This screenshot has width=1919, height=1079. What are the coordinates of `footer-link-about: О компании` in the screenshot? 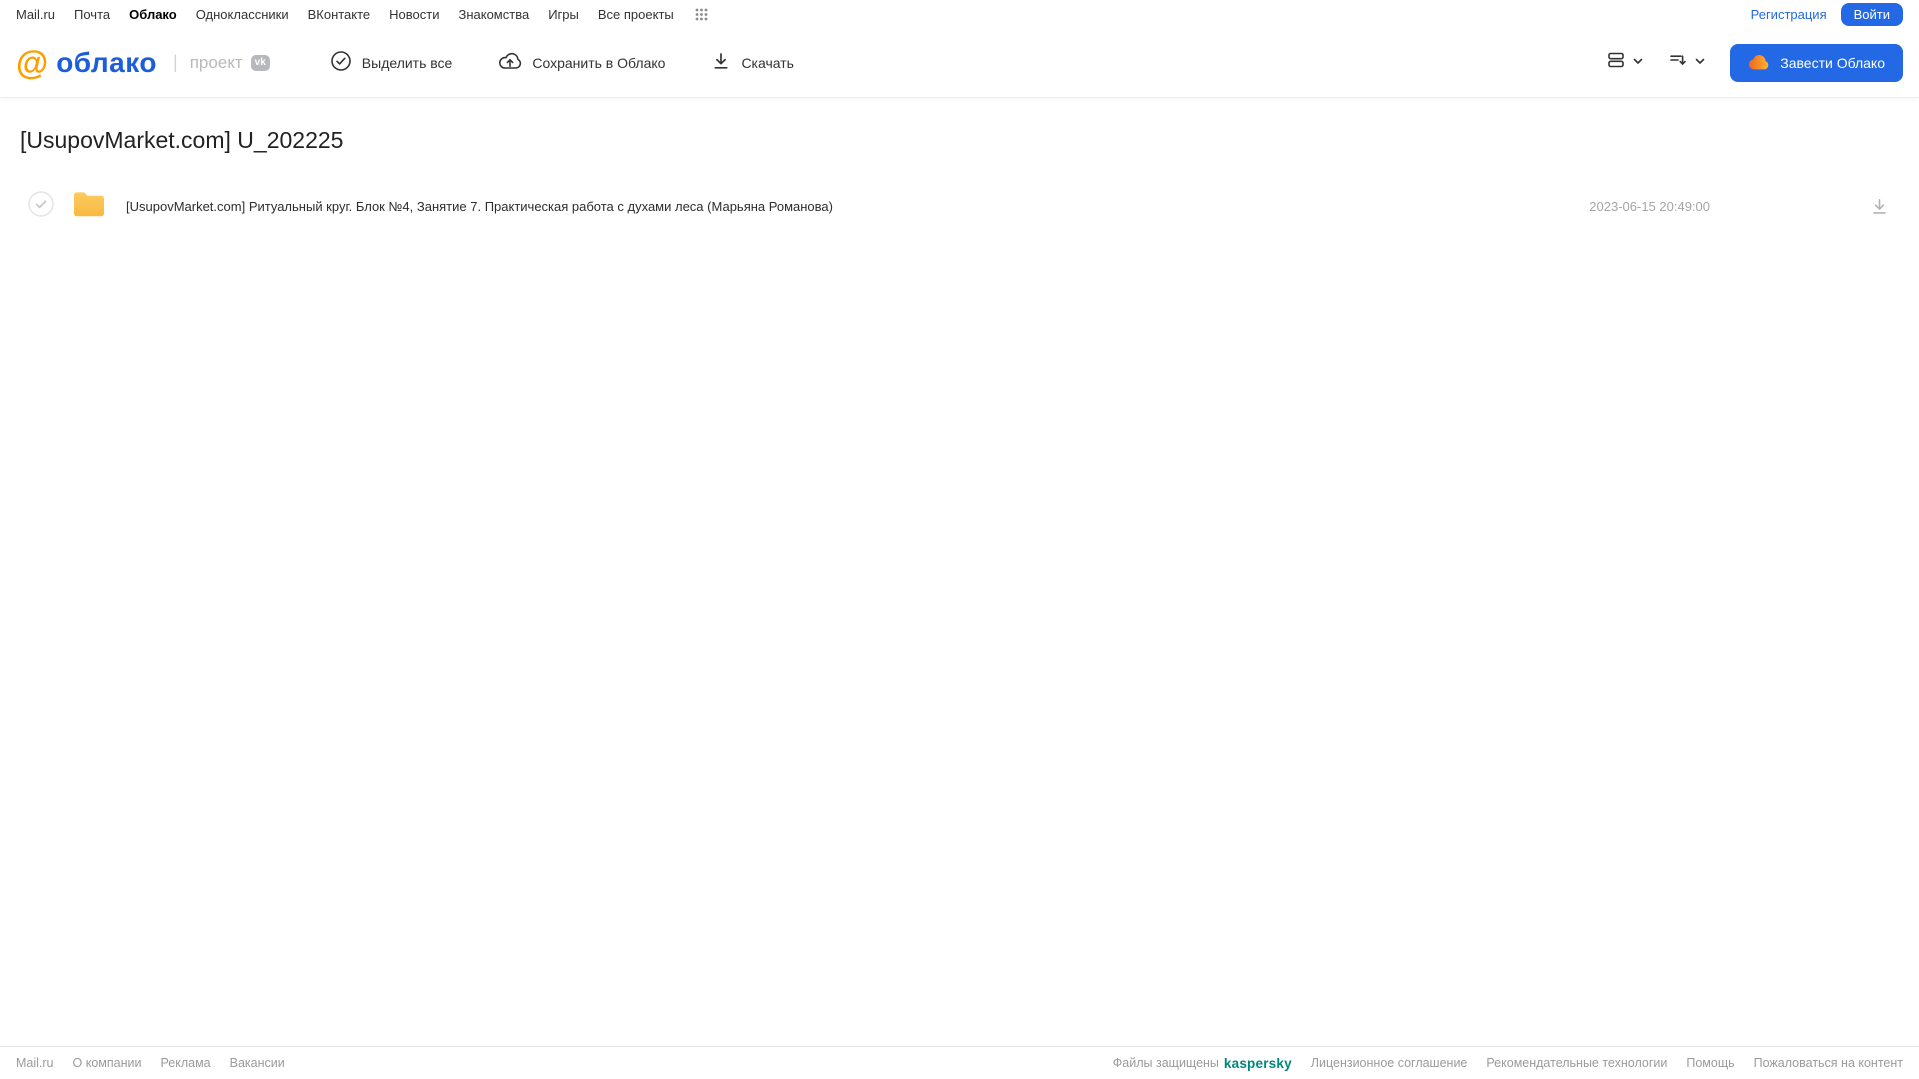 It's located at (107, 1063).